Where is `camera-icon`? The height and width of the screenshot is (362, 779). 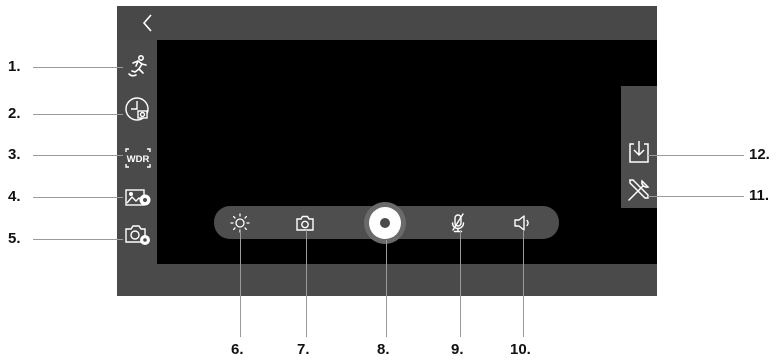
camera-icon is located at coordinates (305, 223).